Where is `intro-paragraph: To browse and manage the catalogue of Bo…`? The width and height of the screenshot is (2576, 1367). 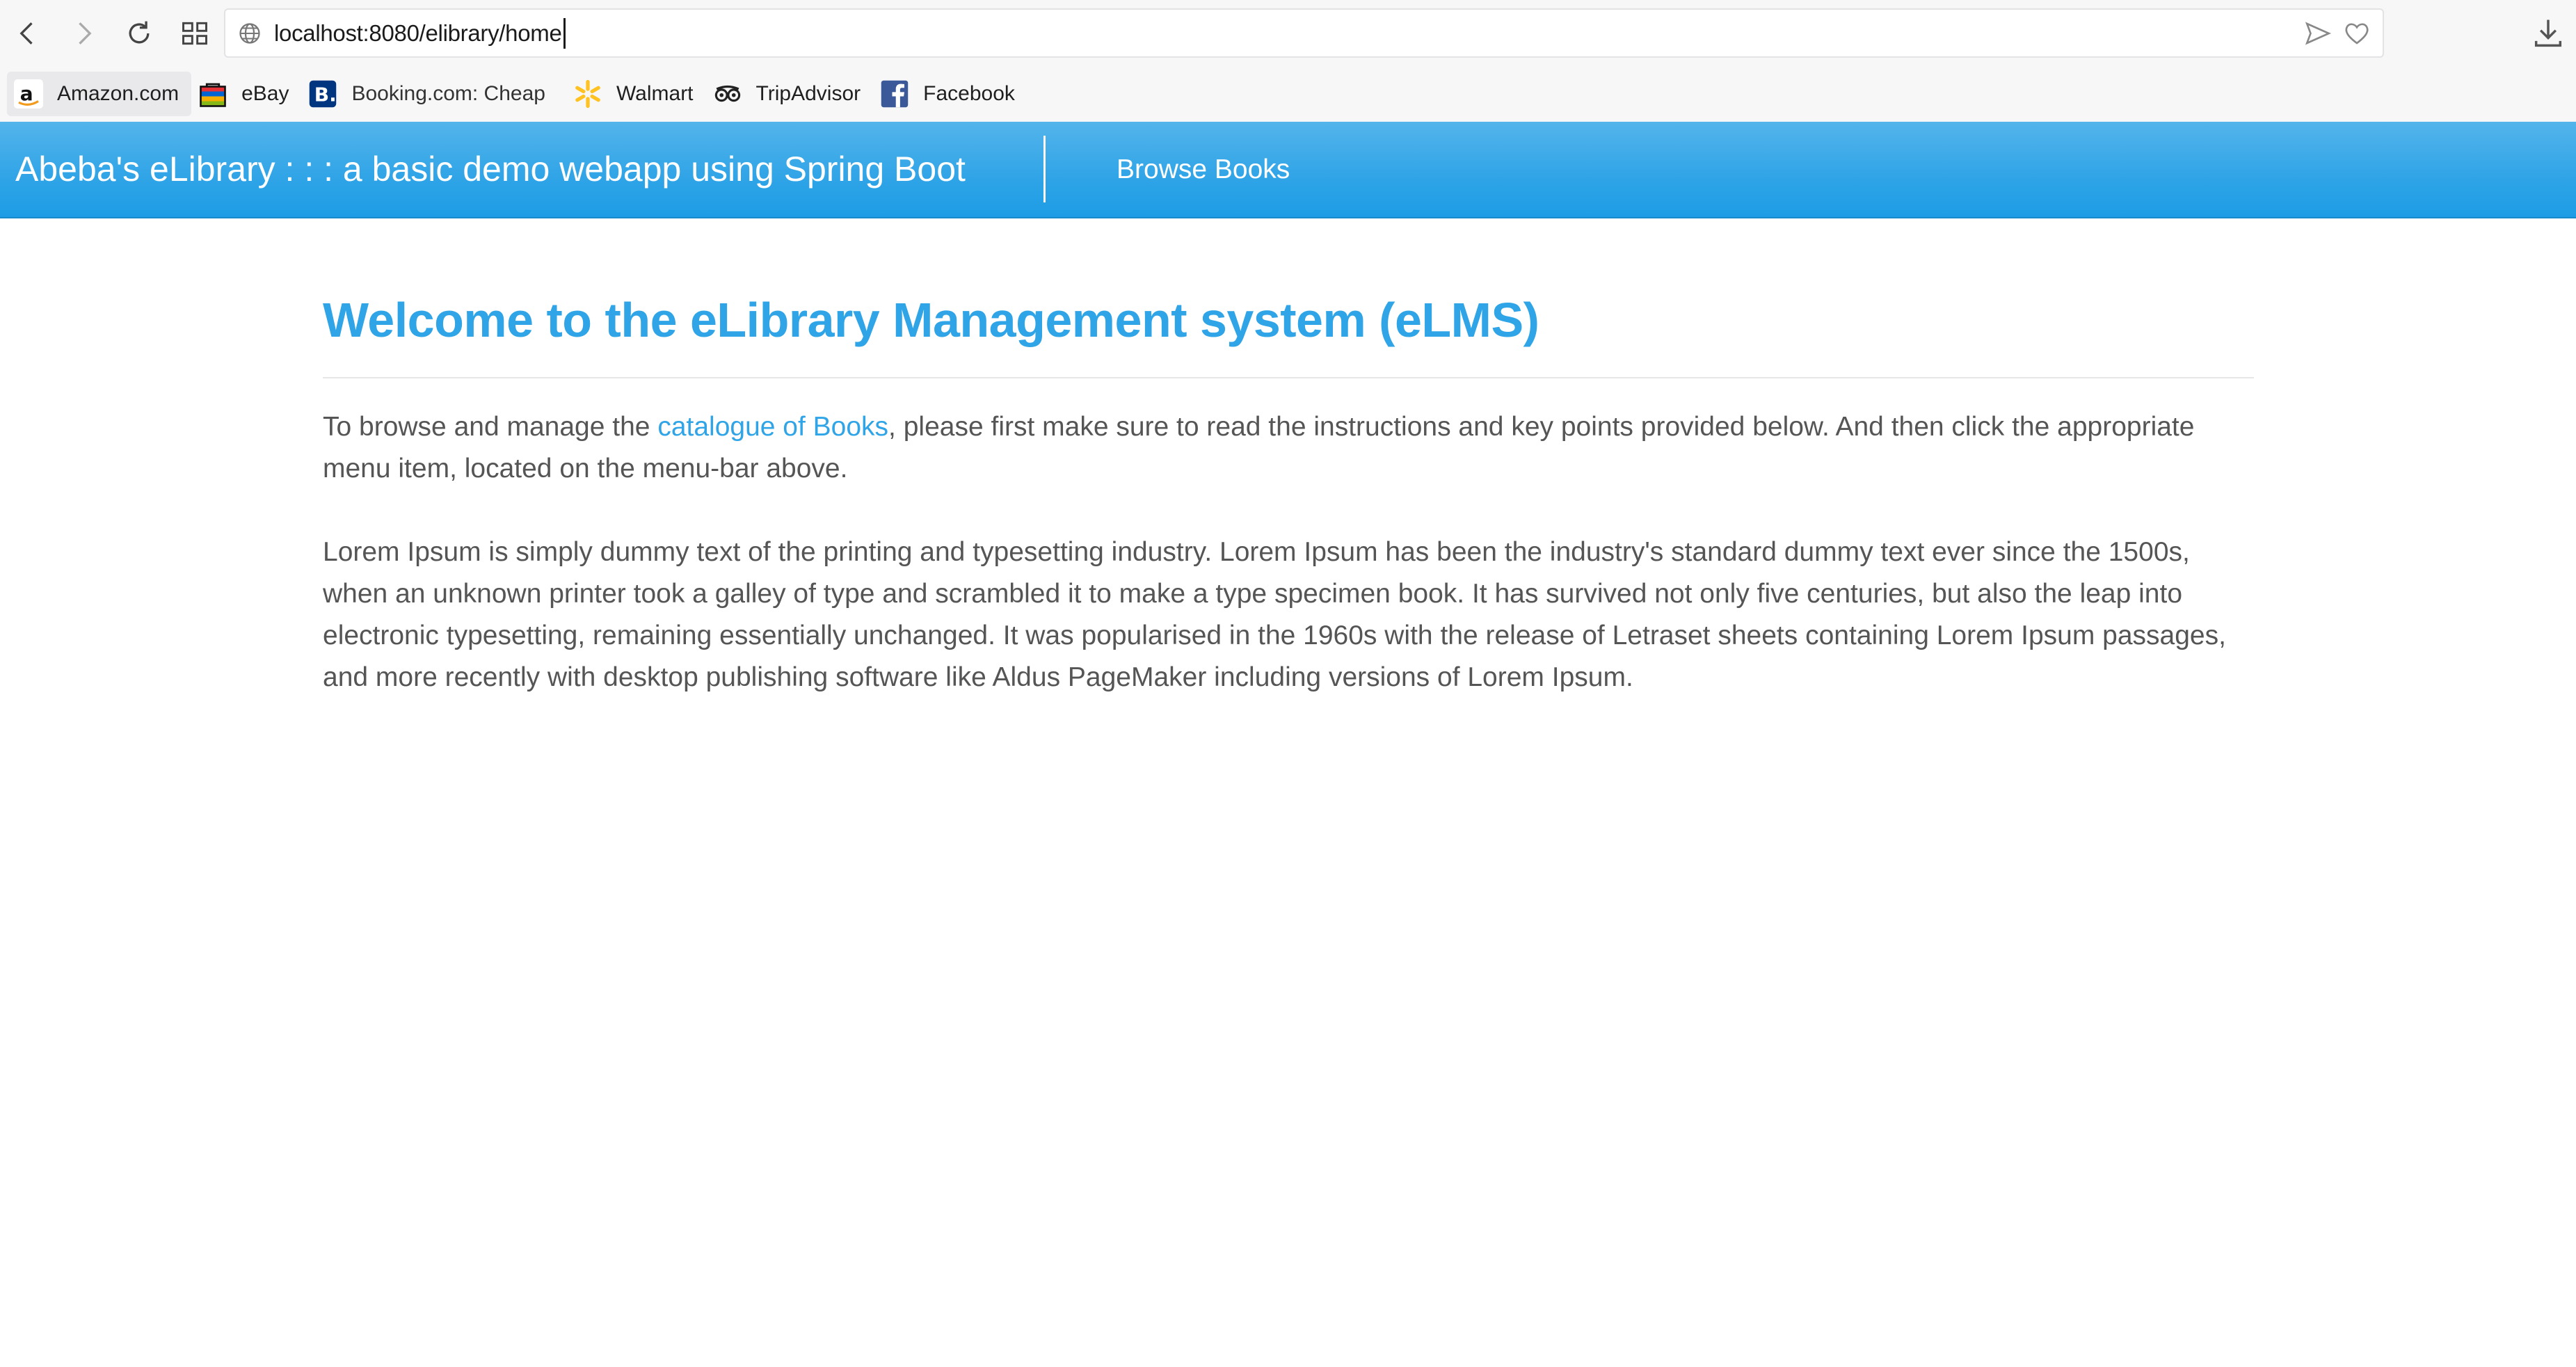
intro-paragraph: To browse and manage the catalogue of Bo… is located at coordinates (1288, 448).